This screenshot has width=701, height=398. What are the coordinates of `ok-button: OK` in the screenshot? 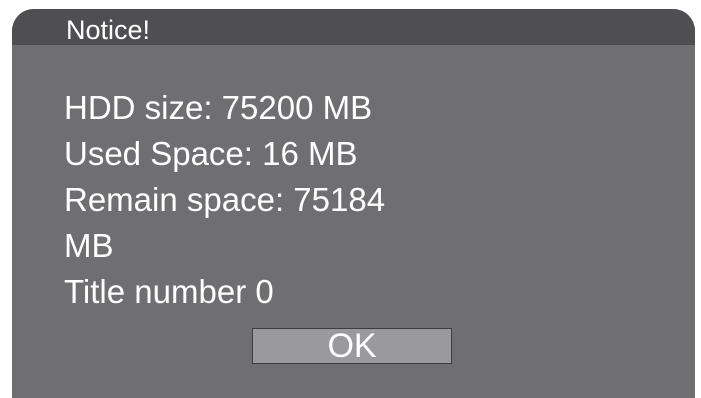 It's located at (352, 346).